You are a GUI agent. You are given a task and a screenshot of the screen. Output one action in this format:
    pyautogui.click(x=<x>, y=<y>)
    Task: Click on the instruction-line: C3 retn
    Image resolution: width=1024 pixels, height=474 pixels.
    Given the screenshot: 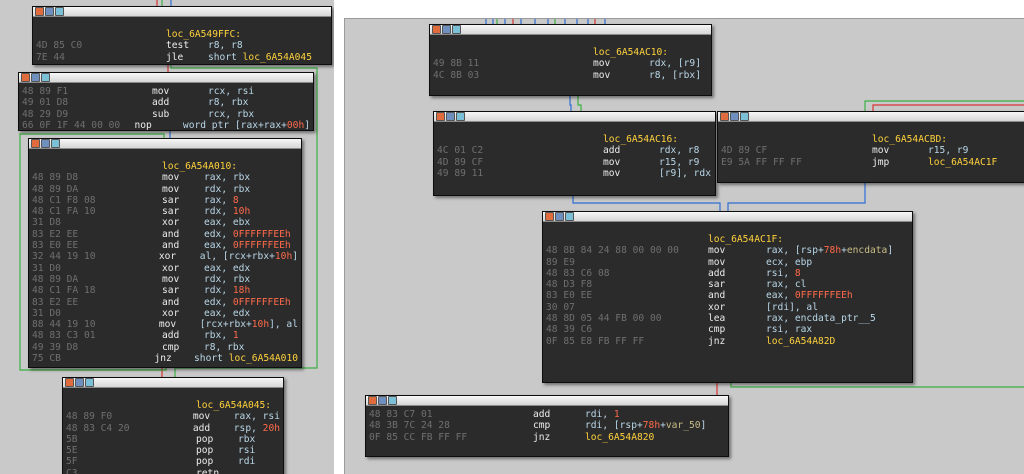 What is the action you would take?
    pyautogui.click(x=173, y=471)
    